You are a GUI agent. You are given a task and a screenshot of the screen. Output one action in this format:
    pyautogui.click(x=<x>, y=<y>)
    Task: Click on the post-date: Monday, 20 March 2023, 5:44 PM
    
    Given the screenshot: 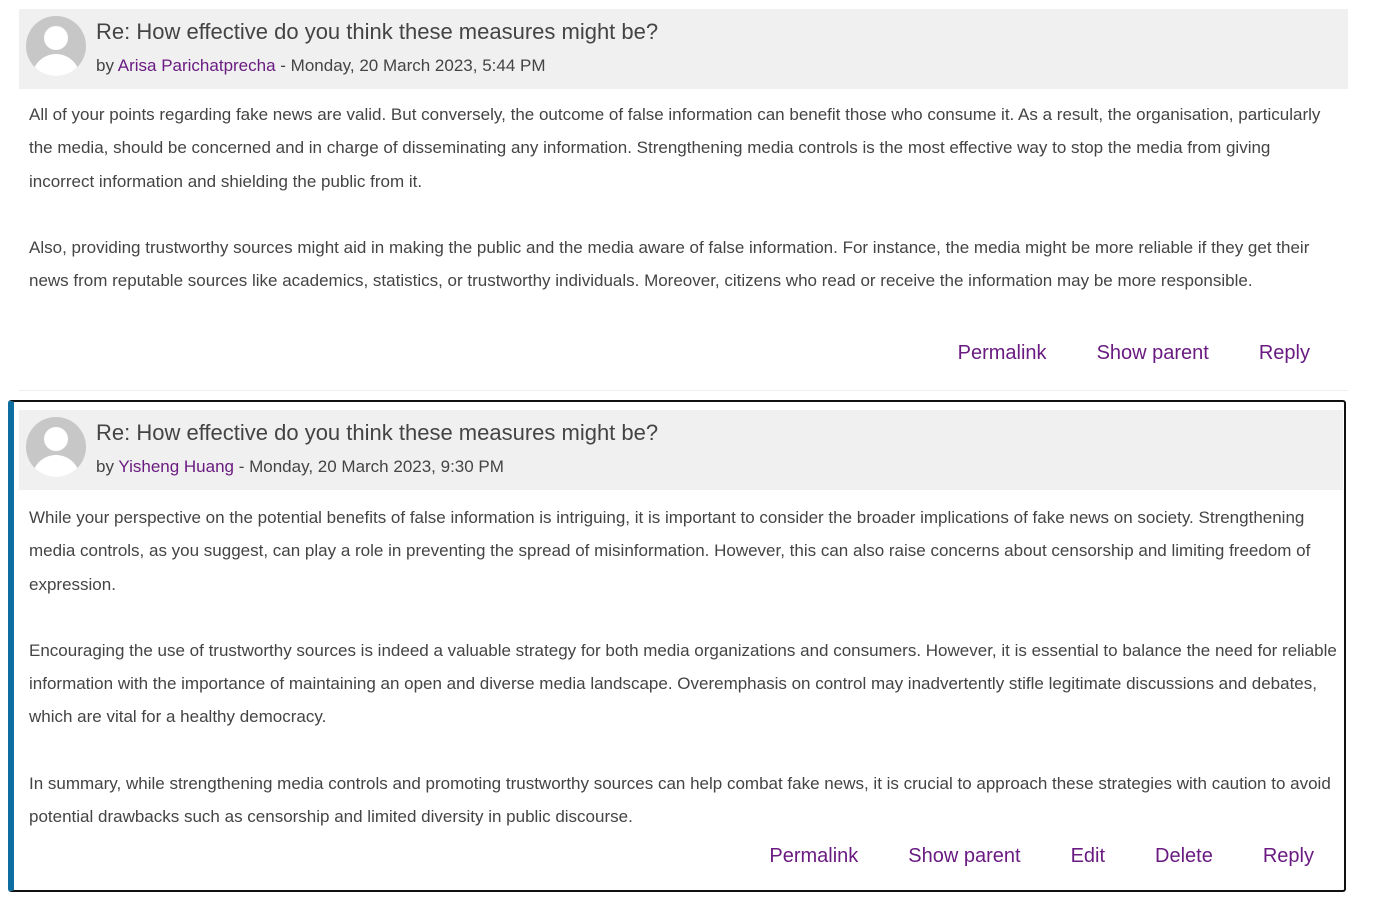 What is the action you would take?
    pyautogui.click(x=418, y=65)
    